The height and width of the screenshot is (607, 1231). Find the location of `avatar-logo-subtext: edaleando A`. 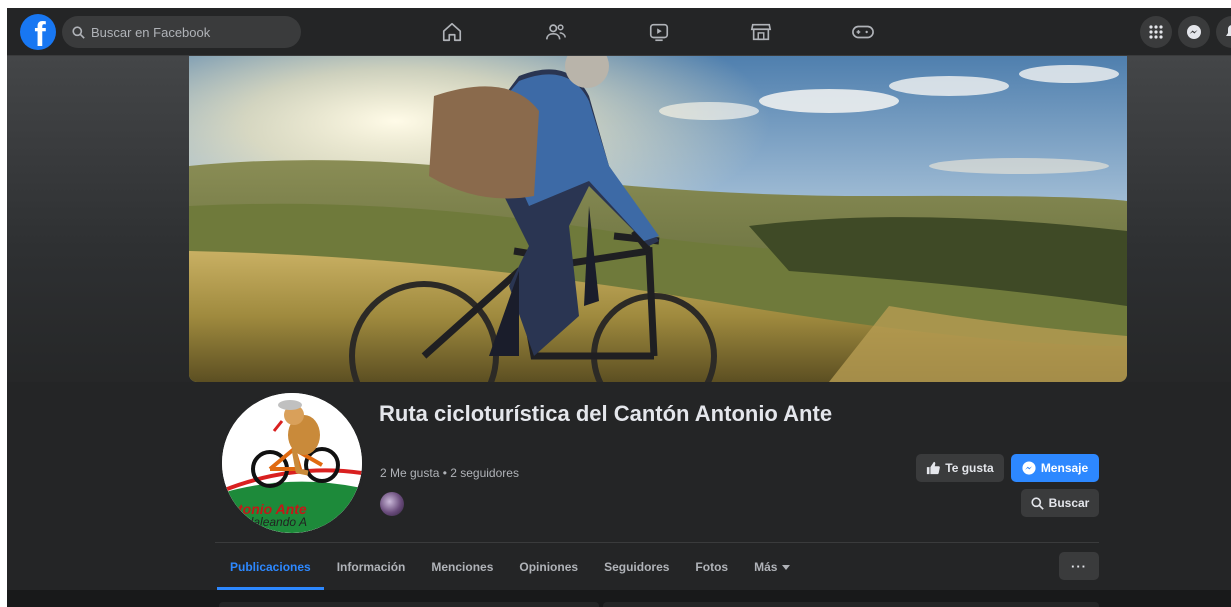

avatar-logo-subtext: edaleando A is located at coordinates (273, 522).